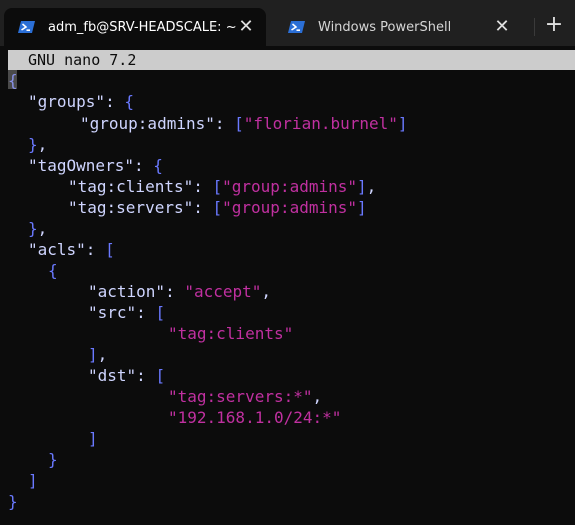 This screenshot has height=525, width=575. I want to click on text-cursor, so click(12, 79).